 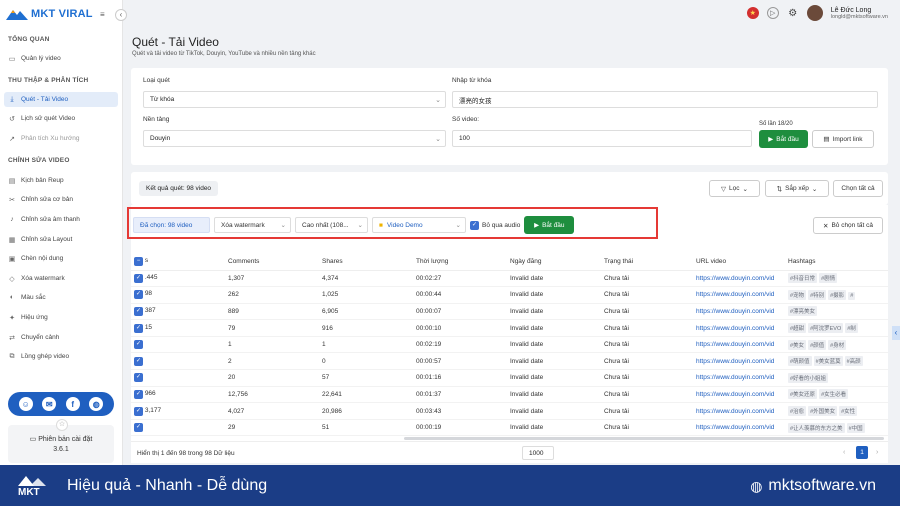 What do you see at coordinates (272, 262) in the screenshot?
I see `col-header-comments: Comments` at bounding box center [272, 262].